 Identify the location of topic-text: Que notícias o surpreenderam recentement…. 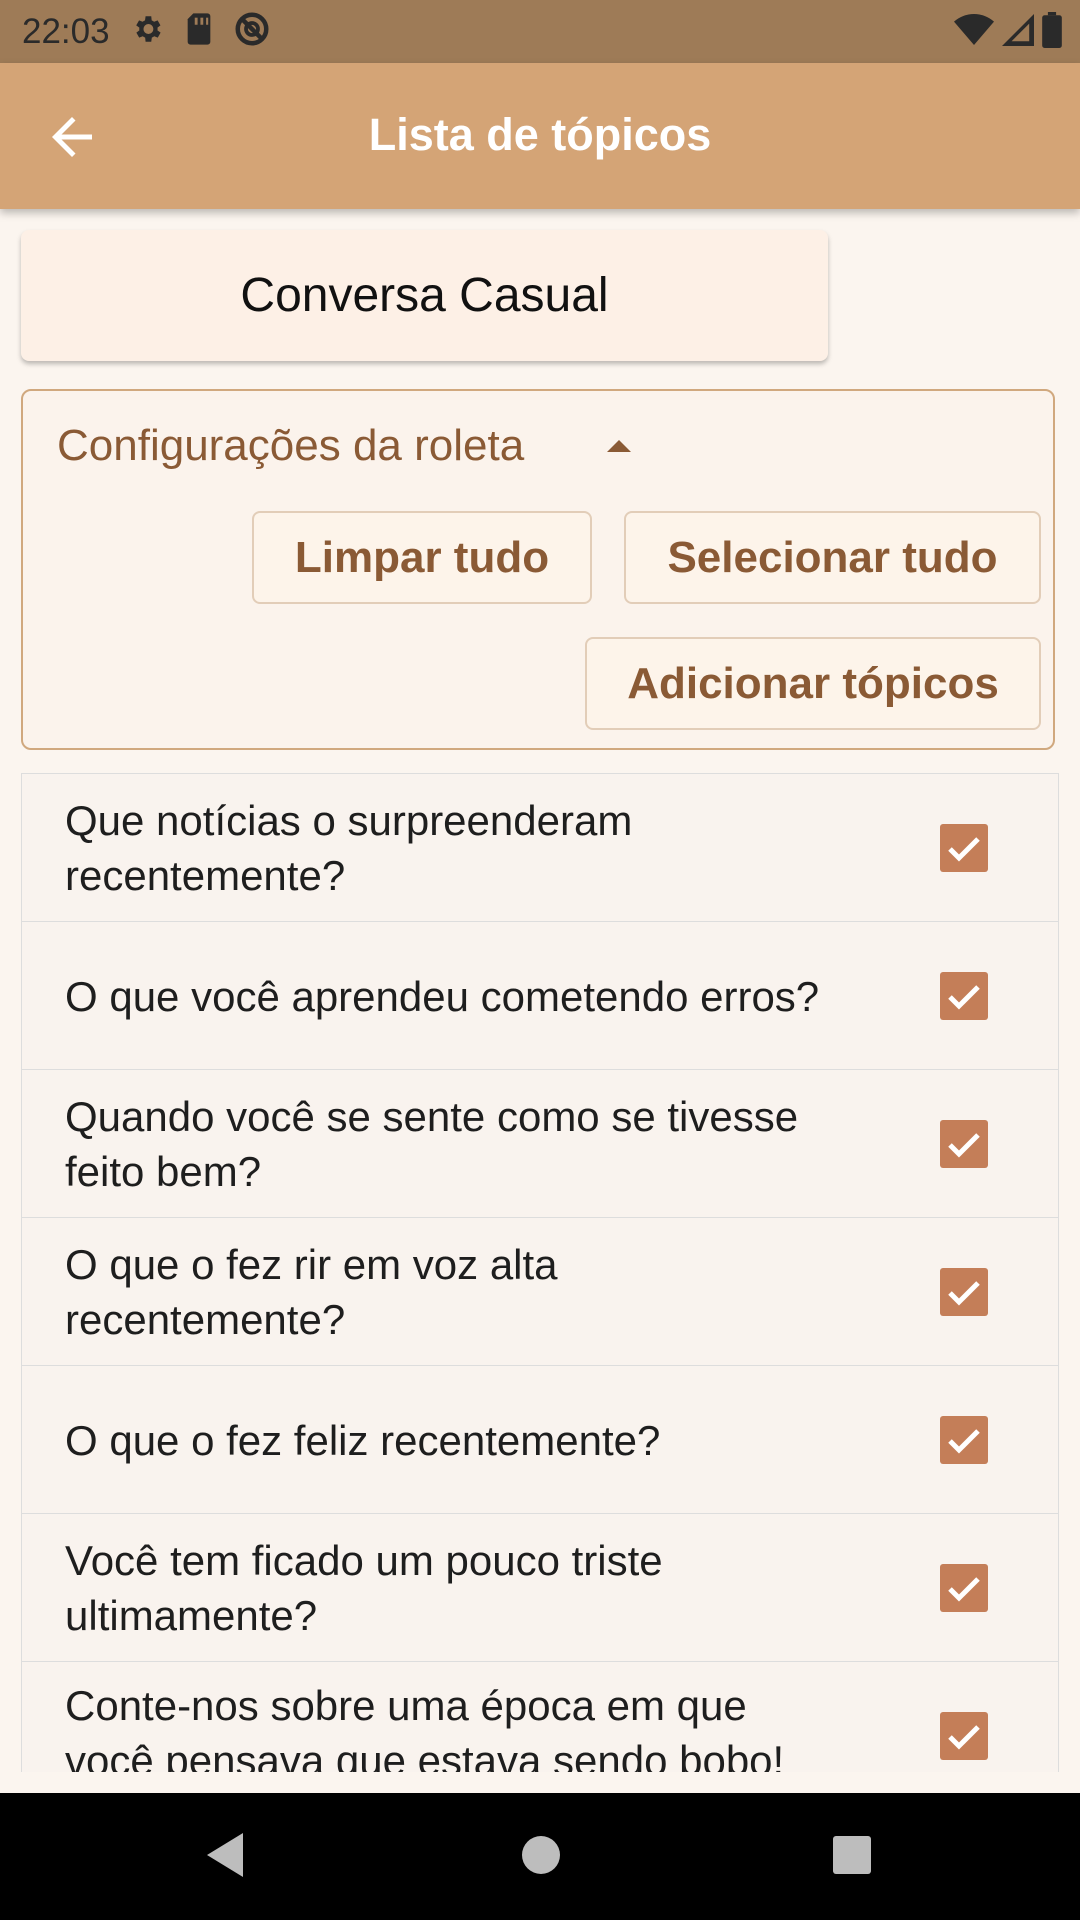
(349, 848).